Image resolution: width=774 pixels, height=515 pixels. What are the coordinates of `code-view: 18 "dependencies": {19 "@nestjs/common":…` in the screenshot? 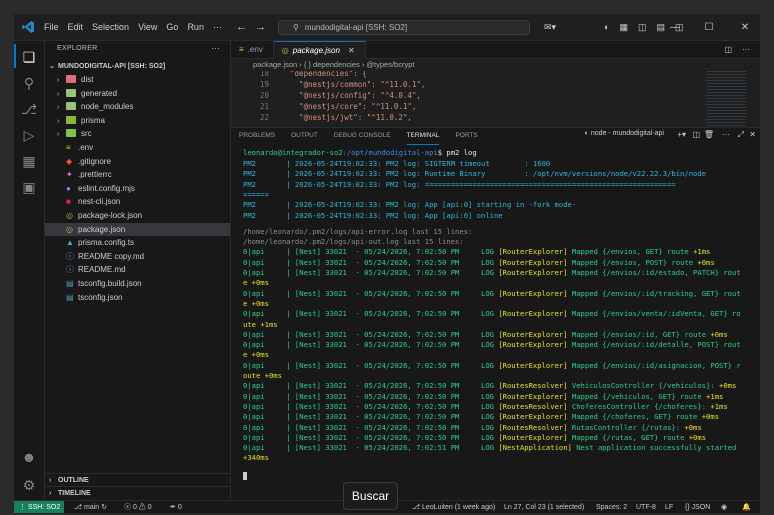 It's located at (495, 99).